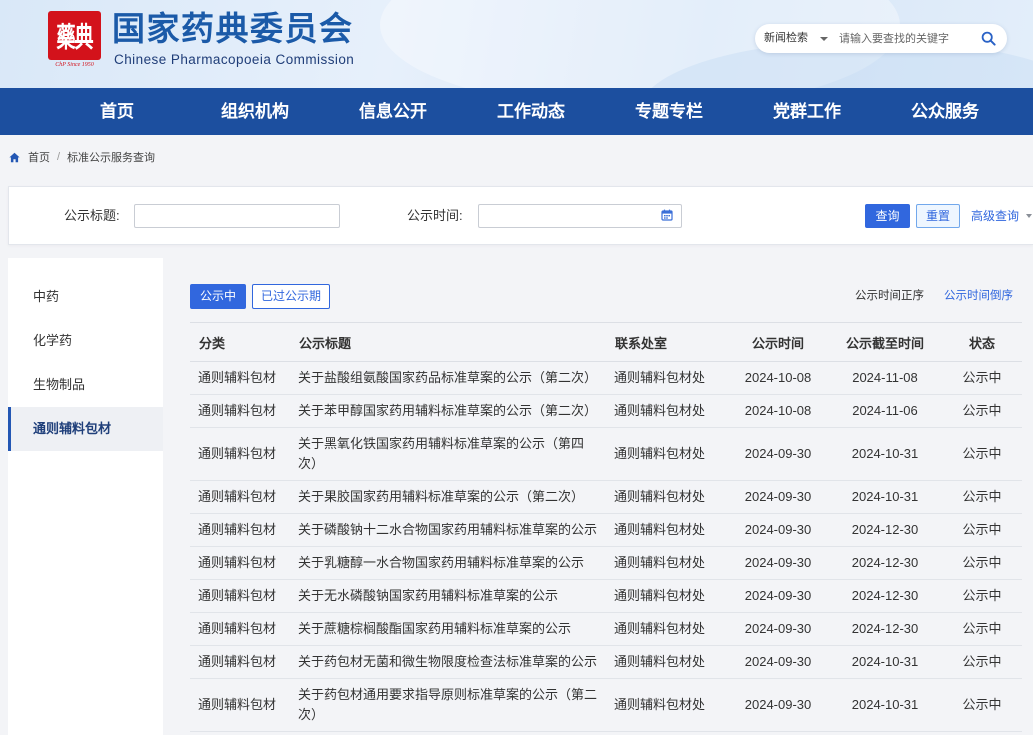  I want to click on main-nav: 首页 组织机构 信息公开 工作动态 专题专栏 党群工作 公众服务, so click(516, 111).